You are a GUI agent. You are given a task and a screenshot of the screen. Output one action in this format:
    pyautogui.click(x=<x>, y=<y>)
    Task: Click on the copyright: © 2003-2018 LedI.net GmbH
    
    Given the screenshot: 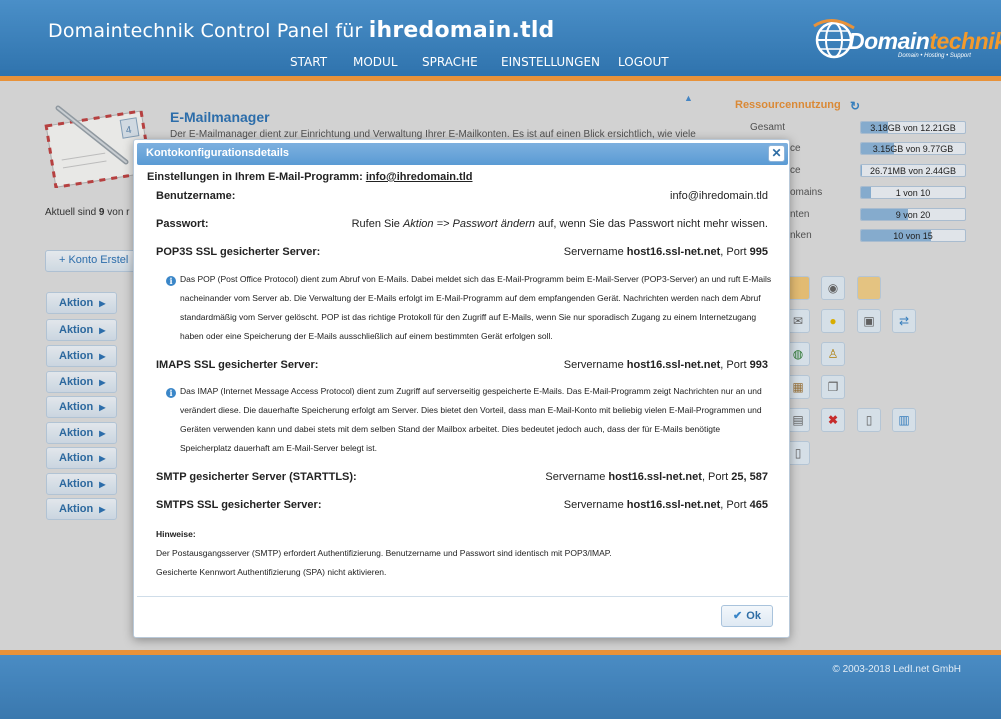 What is the action you would take?
    pyautogui.click(x=896, y=669)
    